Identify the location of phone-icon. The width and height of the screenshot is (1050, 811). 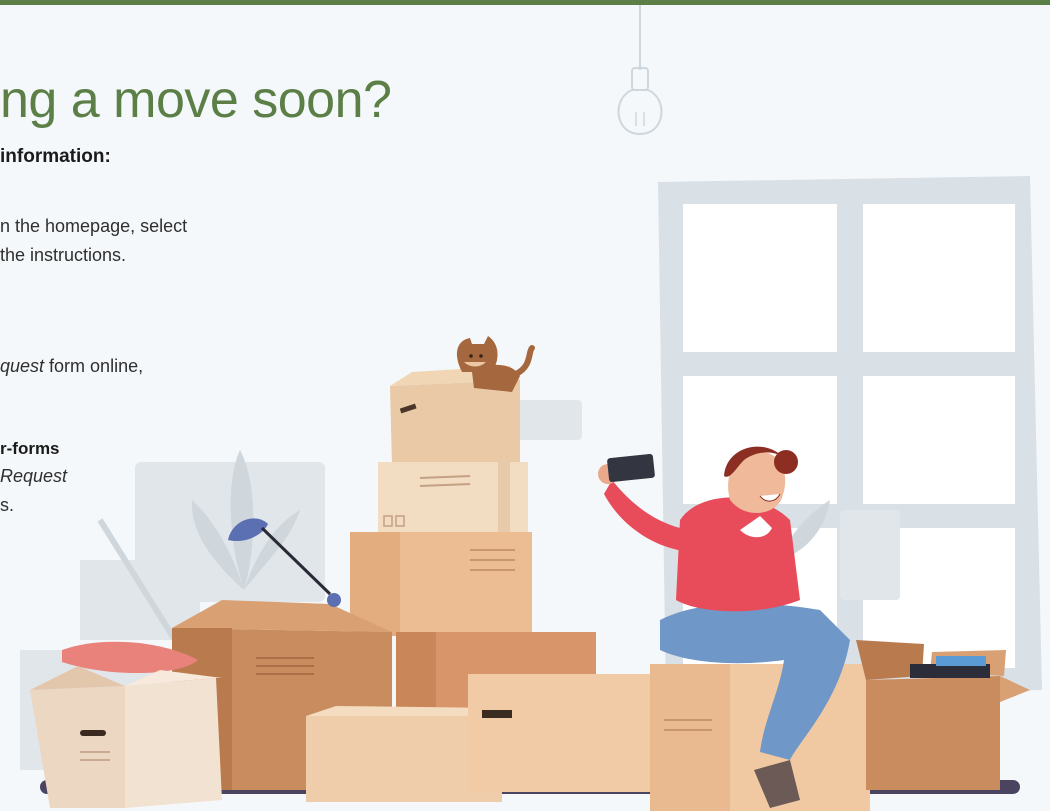
(631, 468).